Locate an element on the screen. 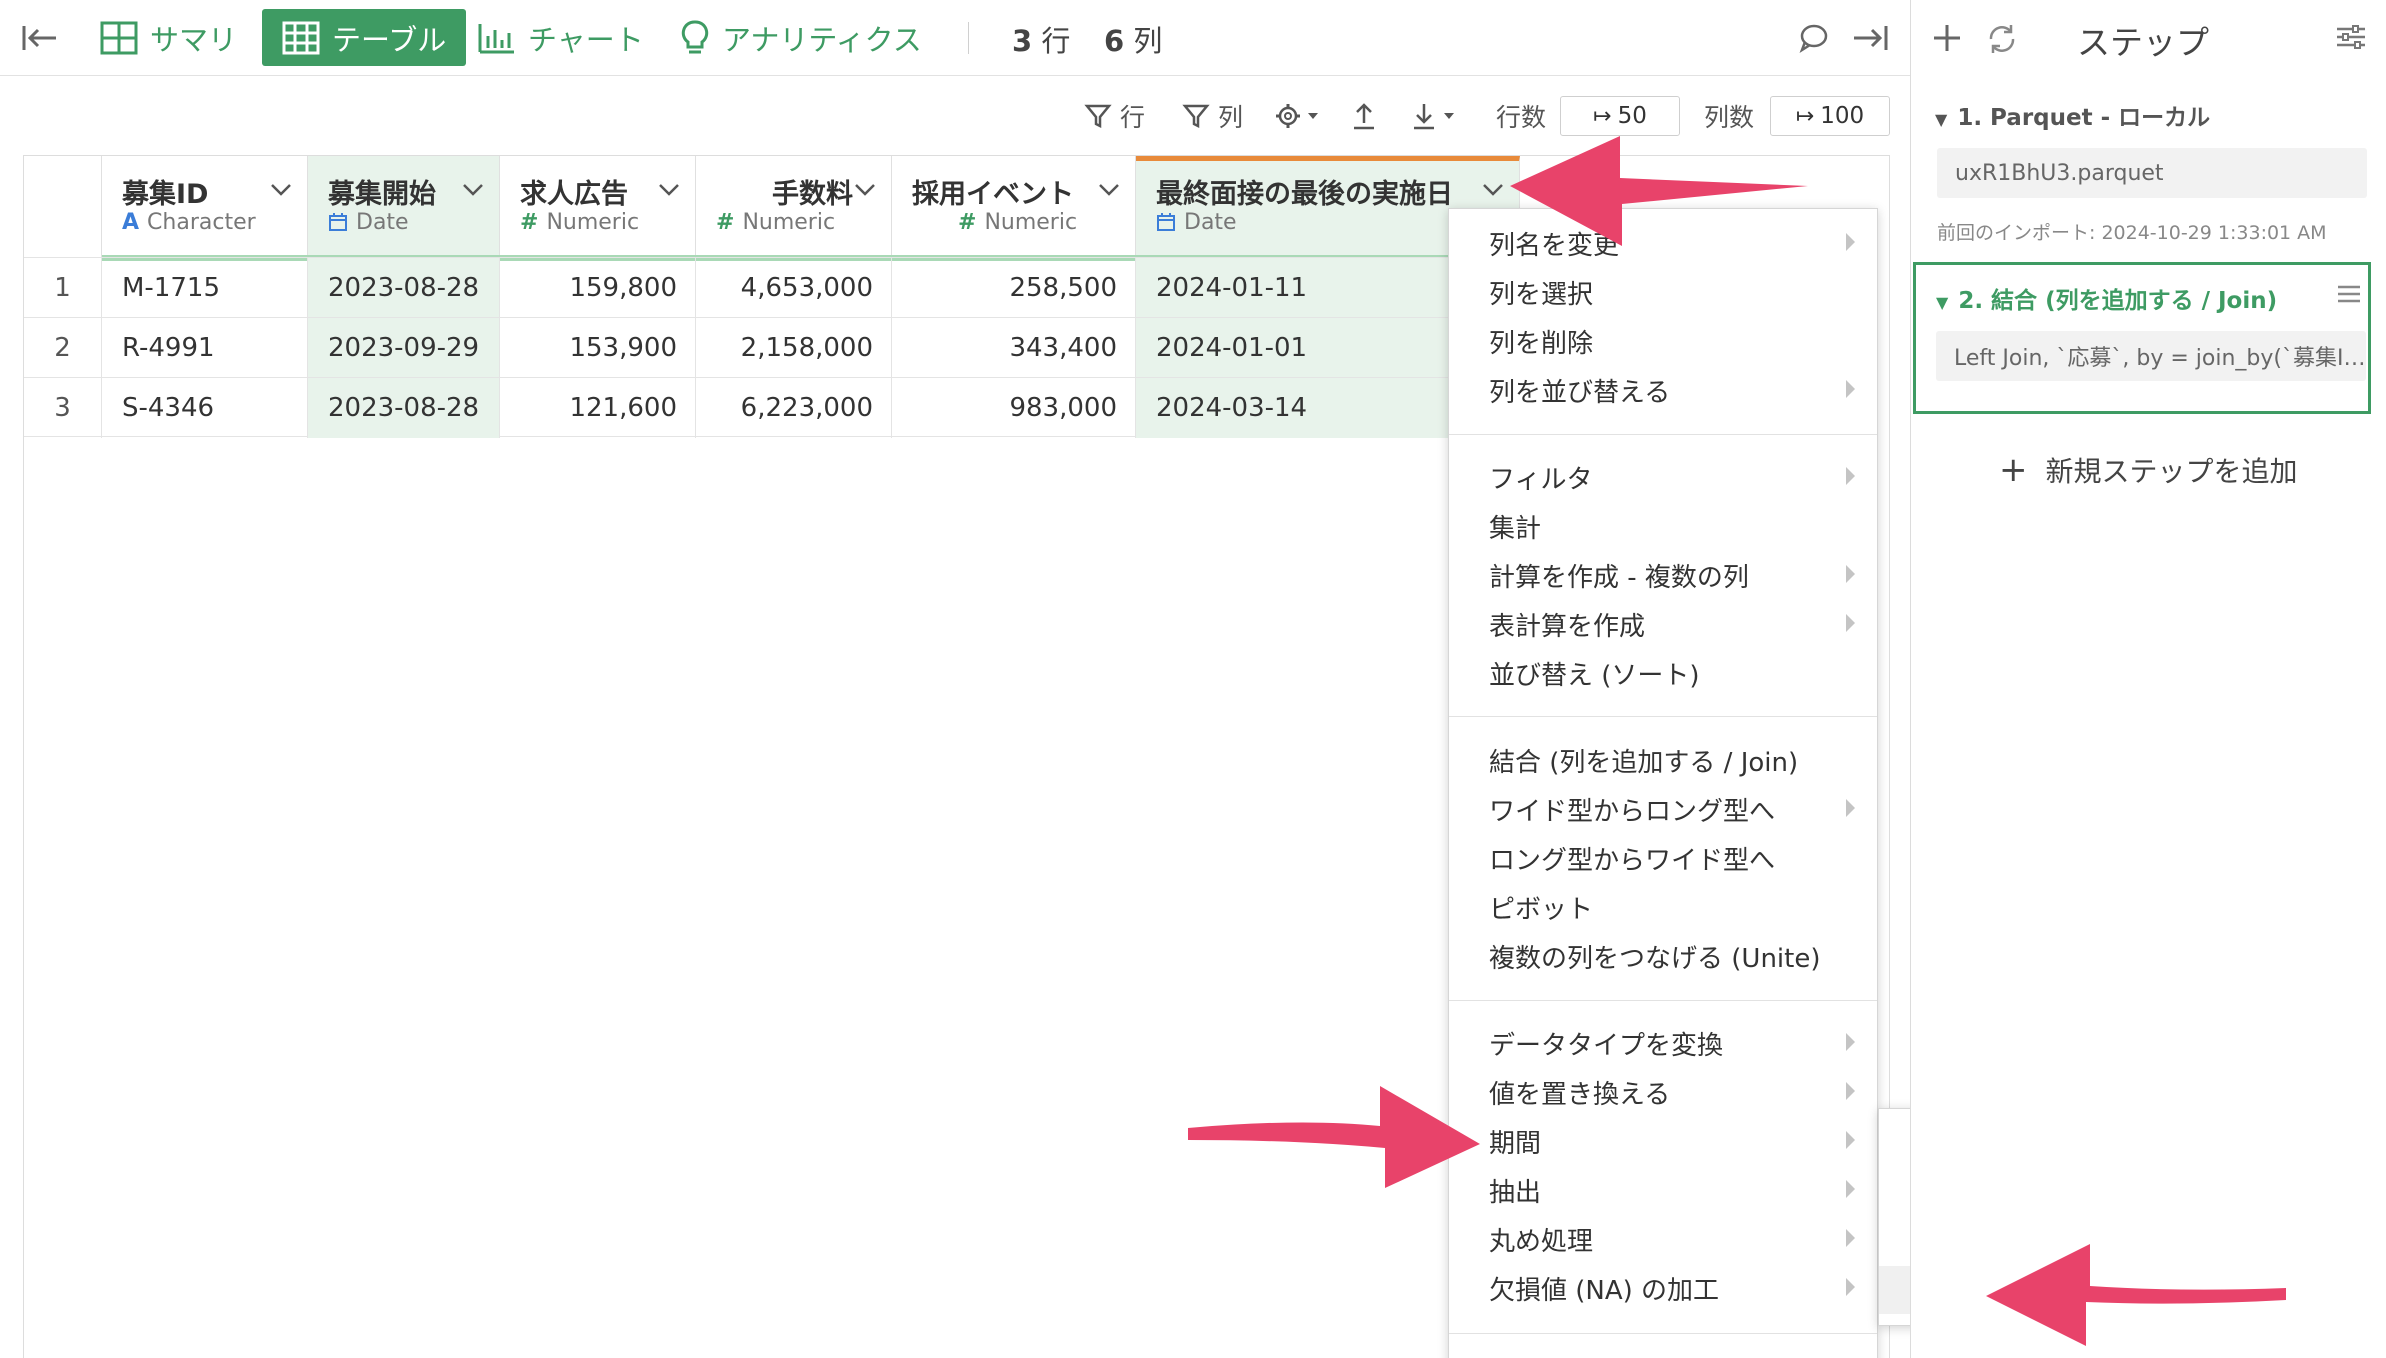 The width and height of the screenshot is (2386, 1358). table-cell: R-4991 is located at coordinates (205, 348).